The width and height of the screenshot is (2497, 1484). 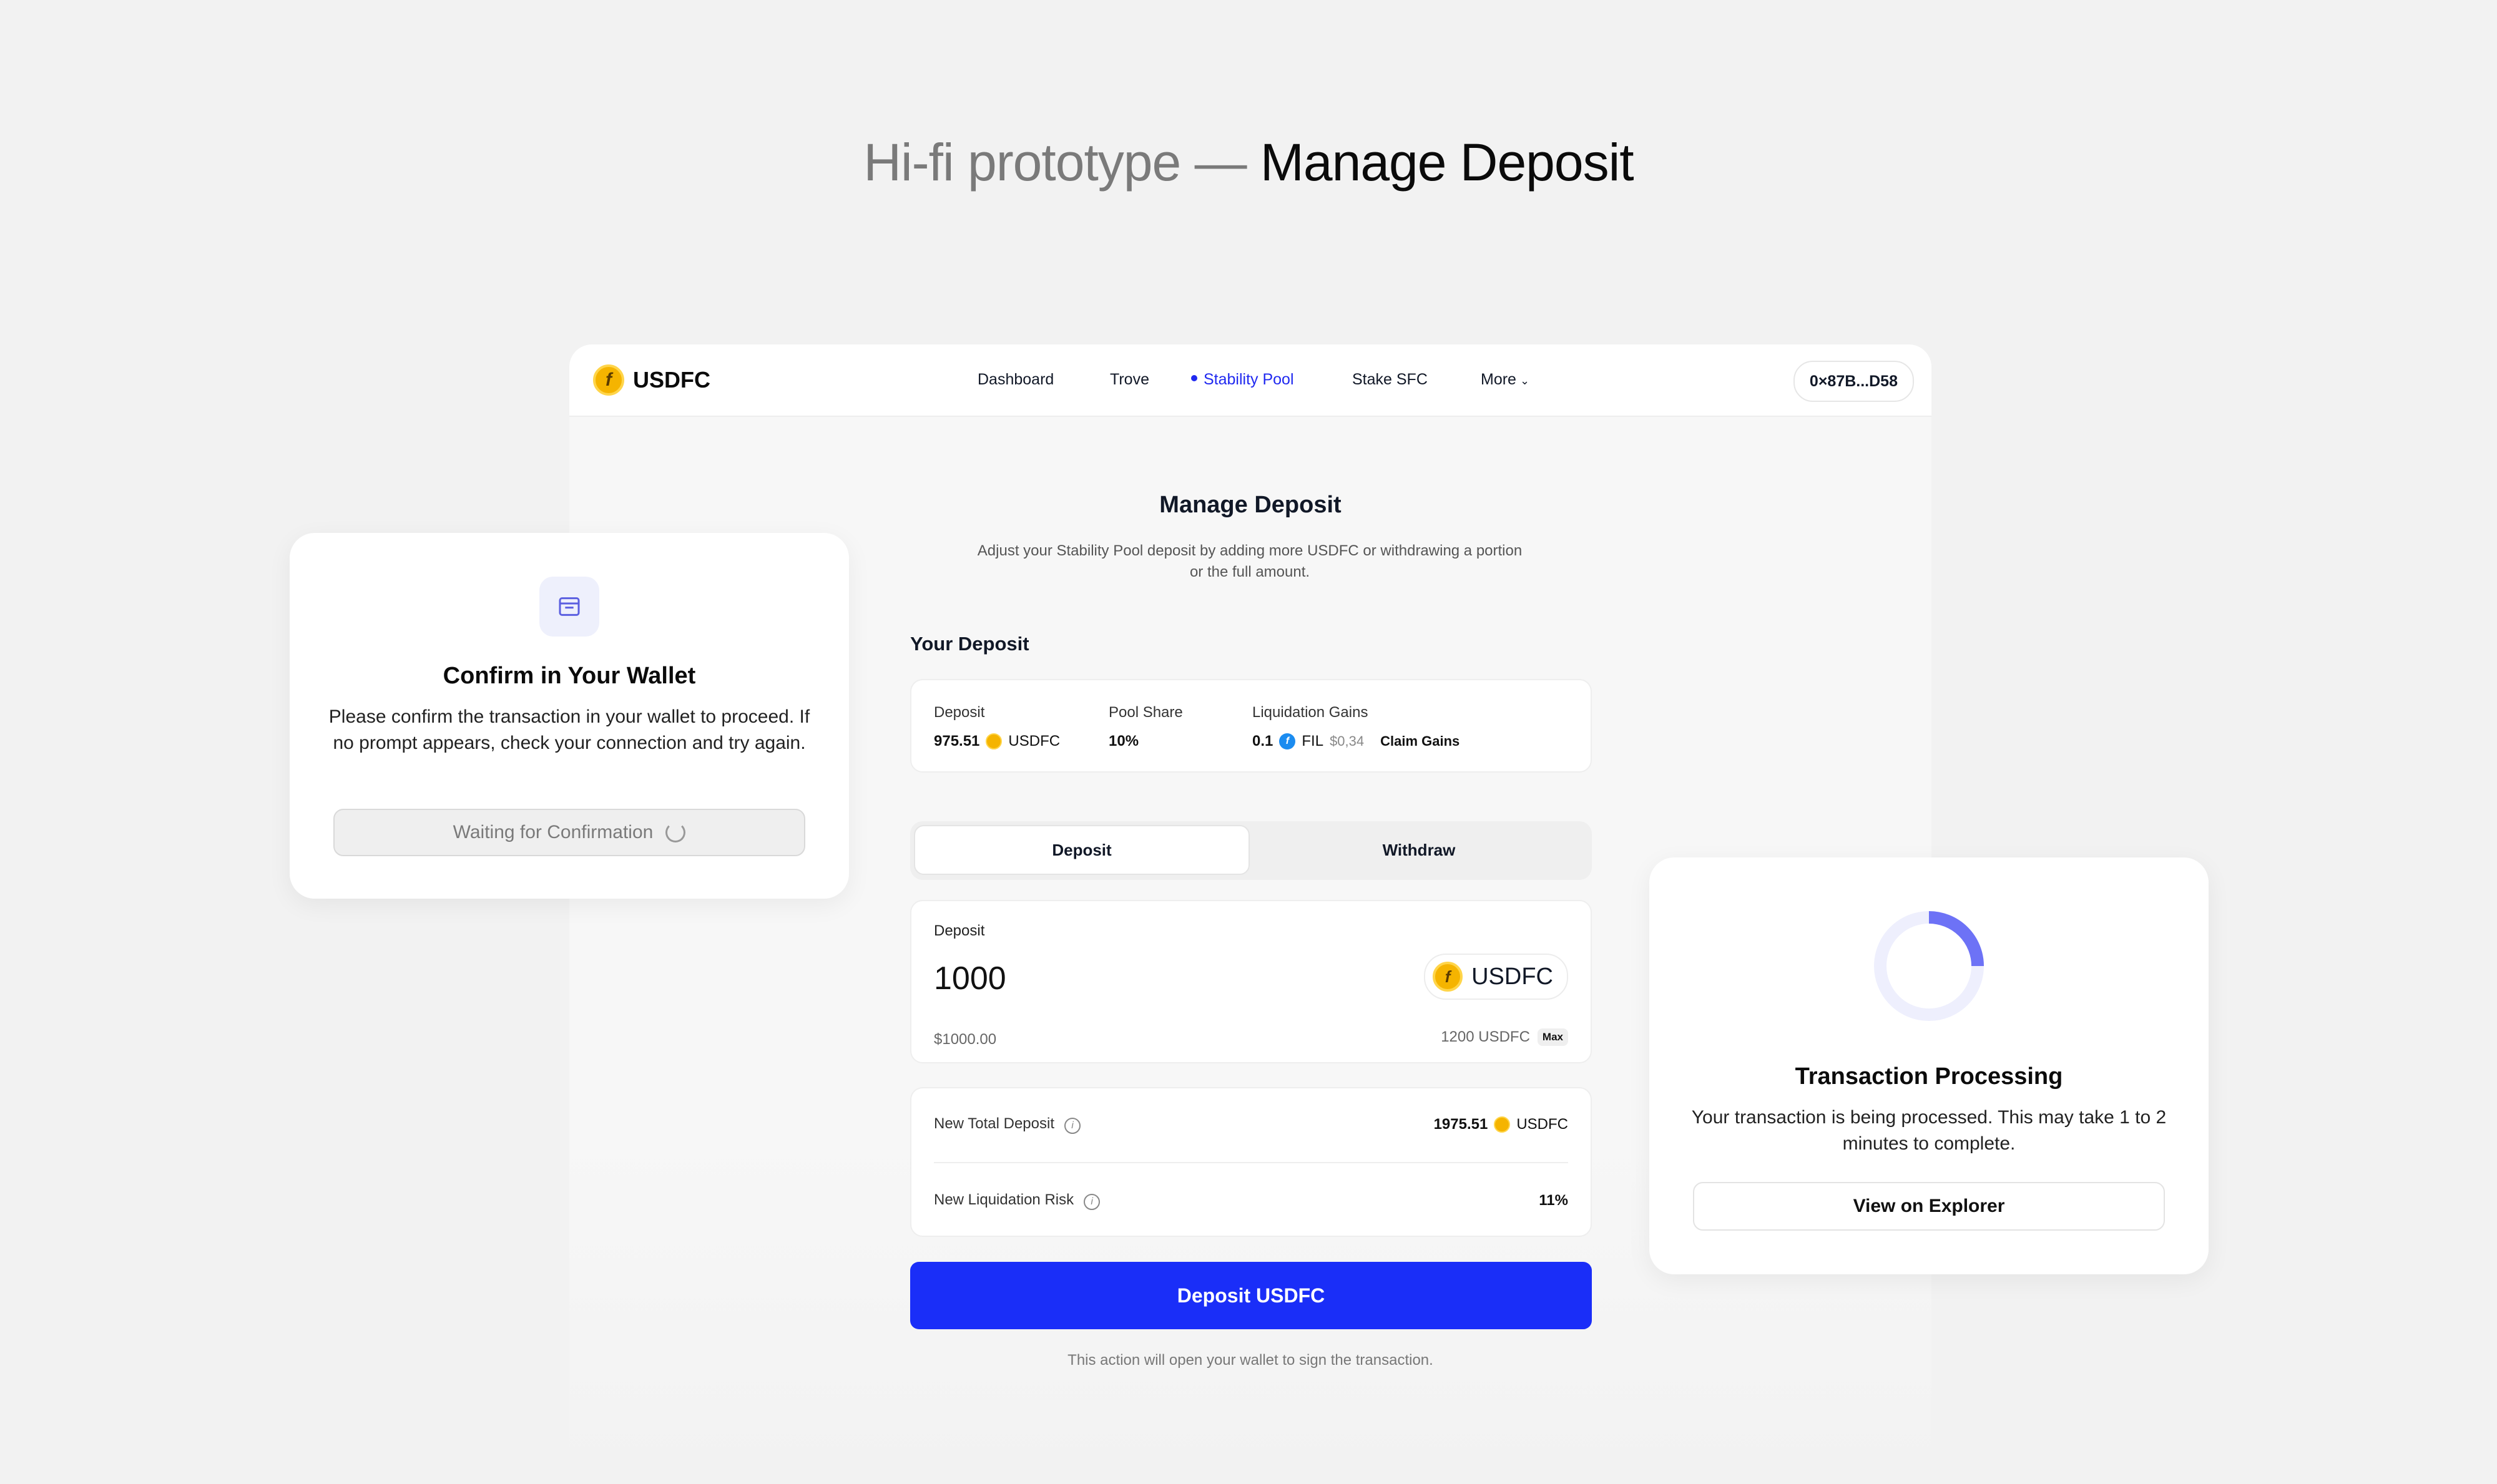 I want to click on nav-stability-pool: Stability Pool, so click(x=1242, y=380).